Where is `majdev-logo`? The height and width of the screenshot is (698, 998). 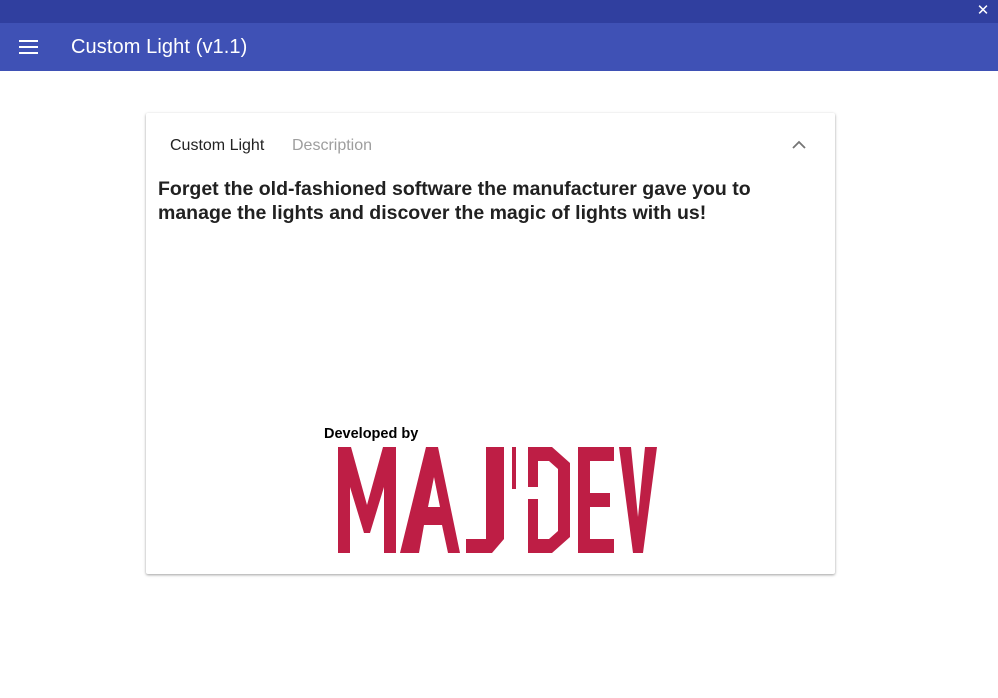
majdev-logo is located at coordinates (498, 501).